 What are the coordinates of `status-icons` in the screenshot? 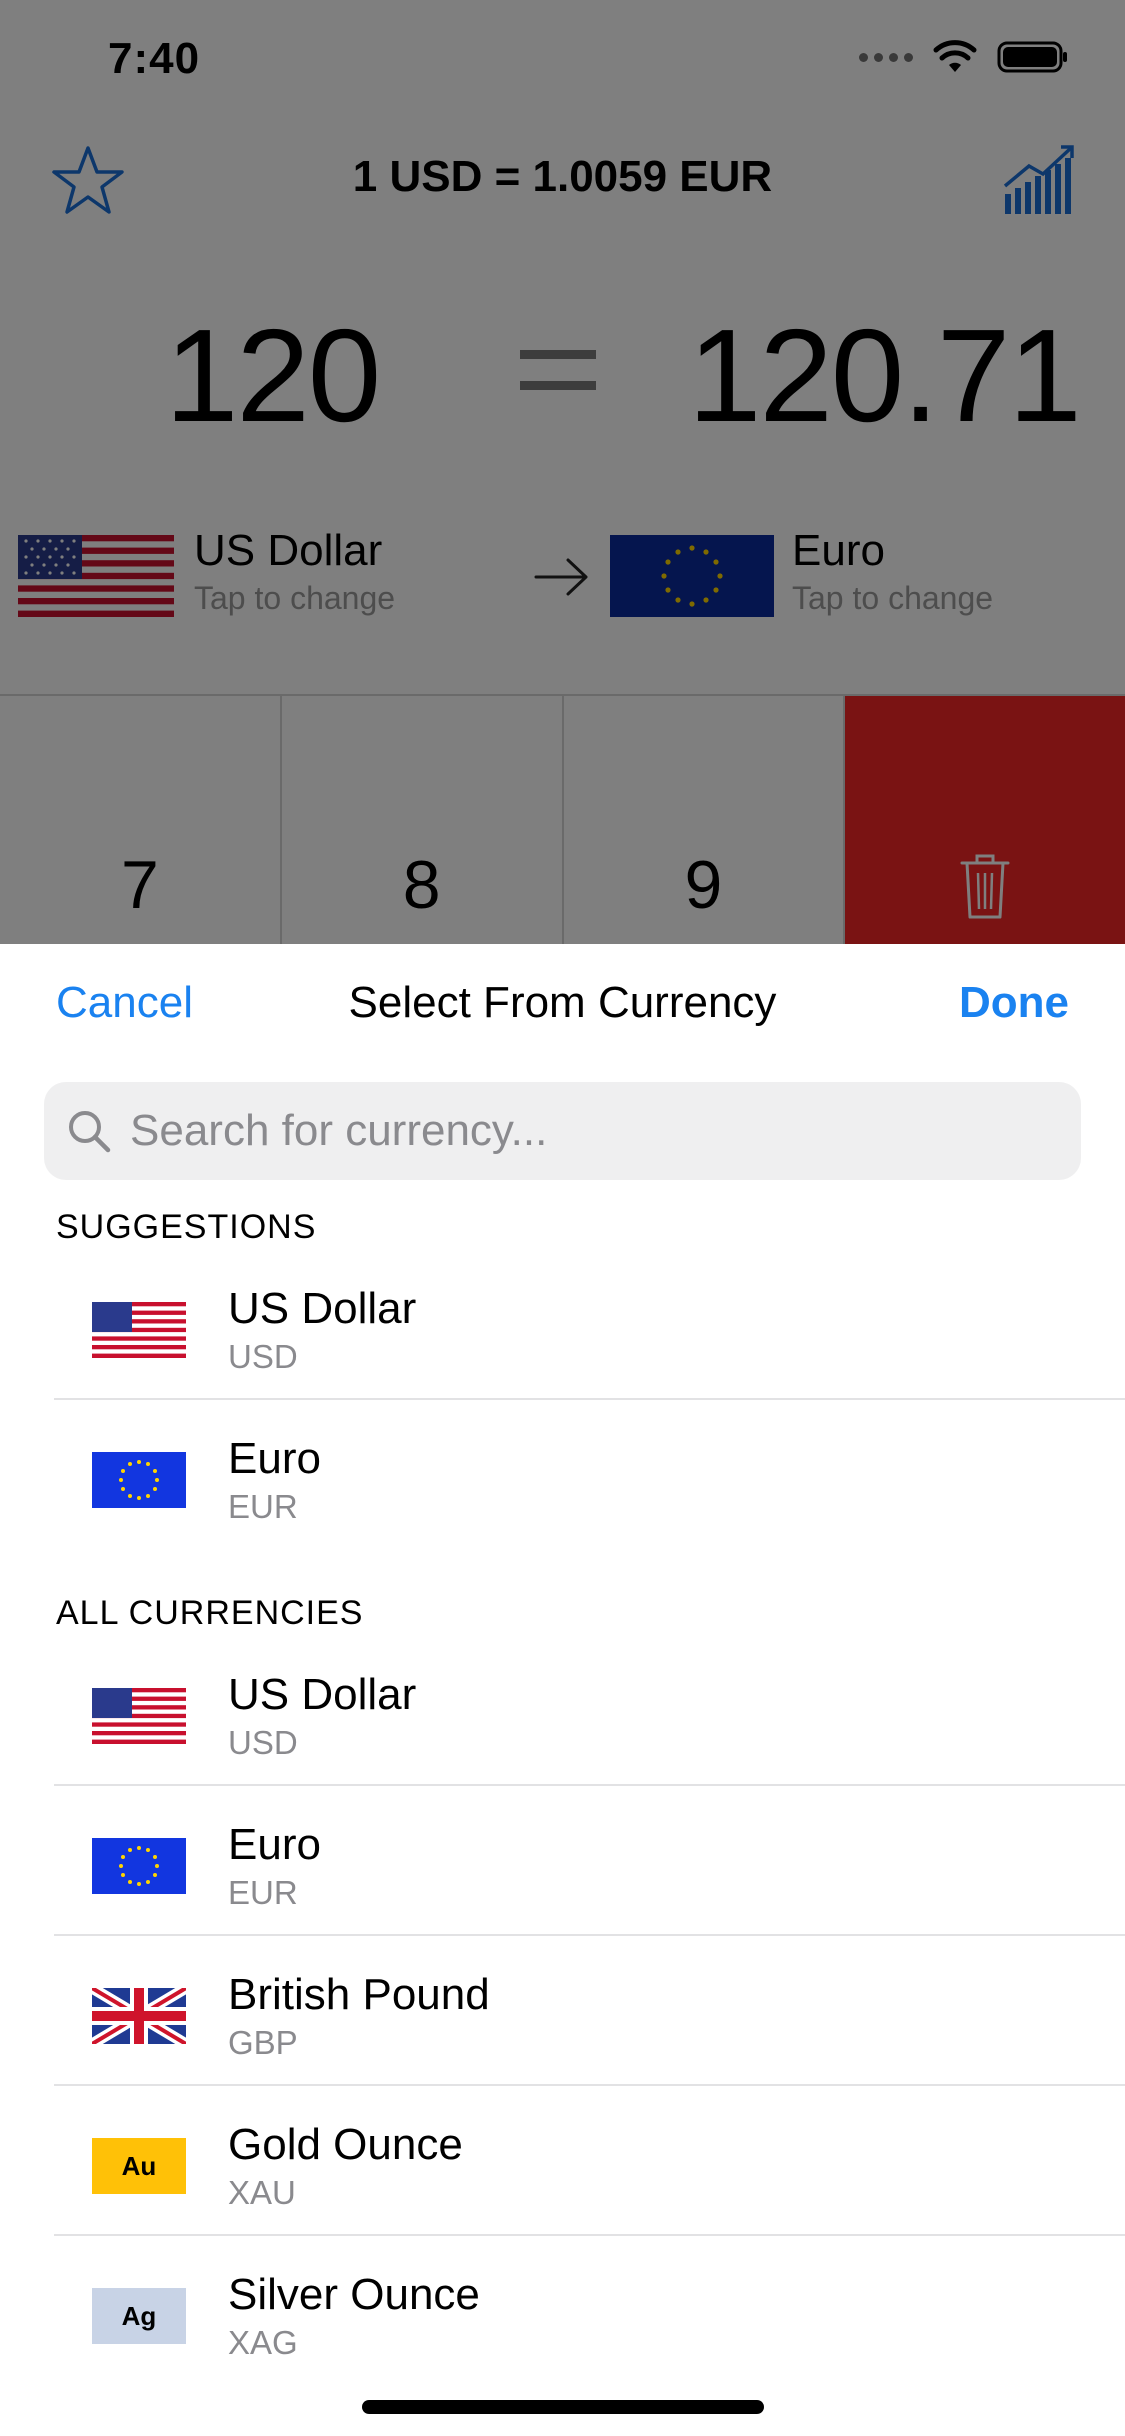 It's located at (964, 57).